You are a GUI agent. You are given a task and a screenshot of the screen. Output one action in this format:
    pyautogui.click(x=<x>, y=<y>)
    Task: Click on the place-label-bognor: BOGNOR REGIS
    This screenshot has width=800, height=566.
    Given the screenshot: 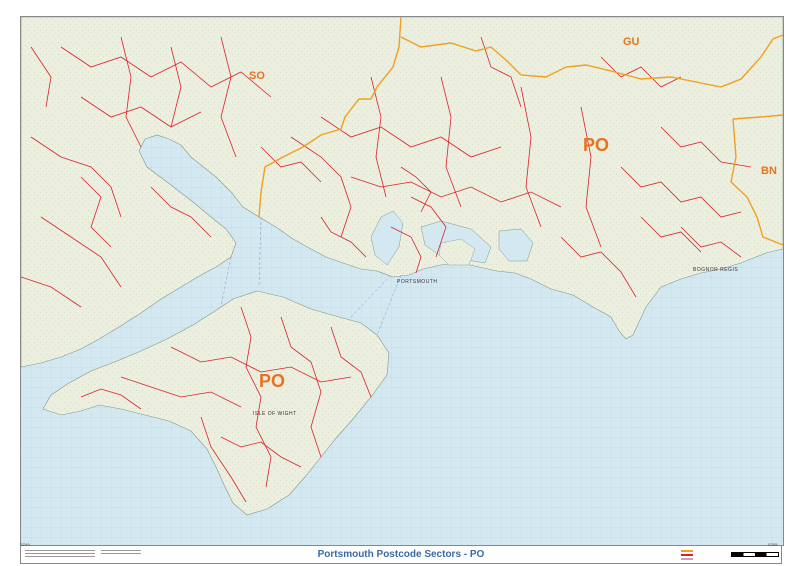 What is the action you would take?
    pyautogui.click(x=715, y=270)
    